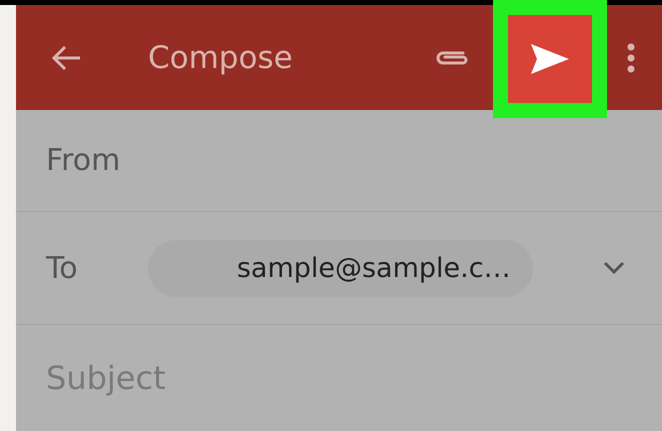 Image resolution: width=662 pixels, height=431 pixels. What do you see at coordinates (296, 378) in the screenshot?
I see `subject-field: Subject` at bounding box center [296, 378].